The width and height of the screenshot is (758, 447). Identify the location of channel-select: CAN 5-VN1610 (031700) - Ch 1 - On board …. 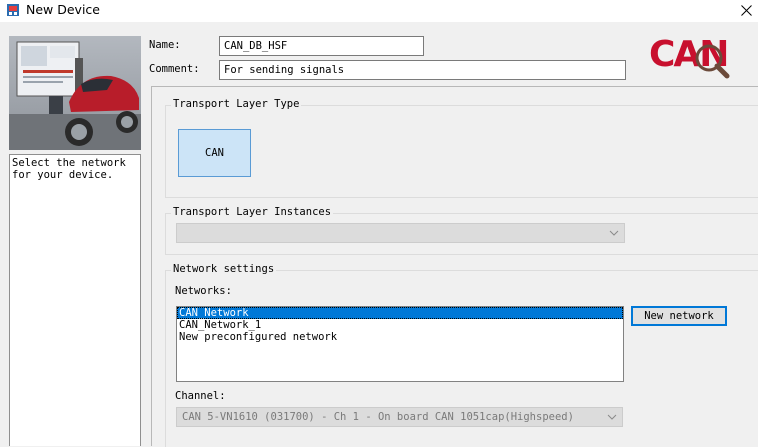
(399, 417).